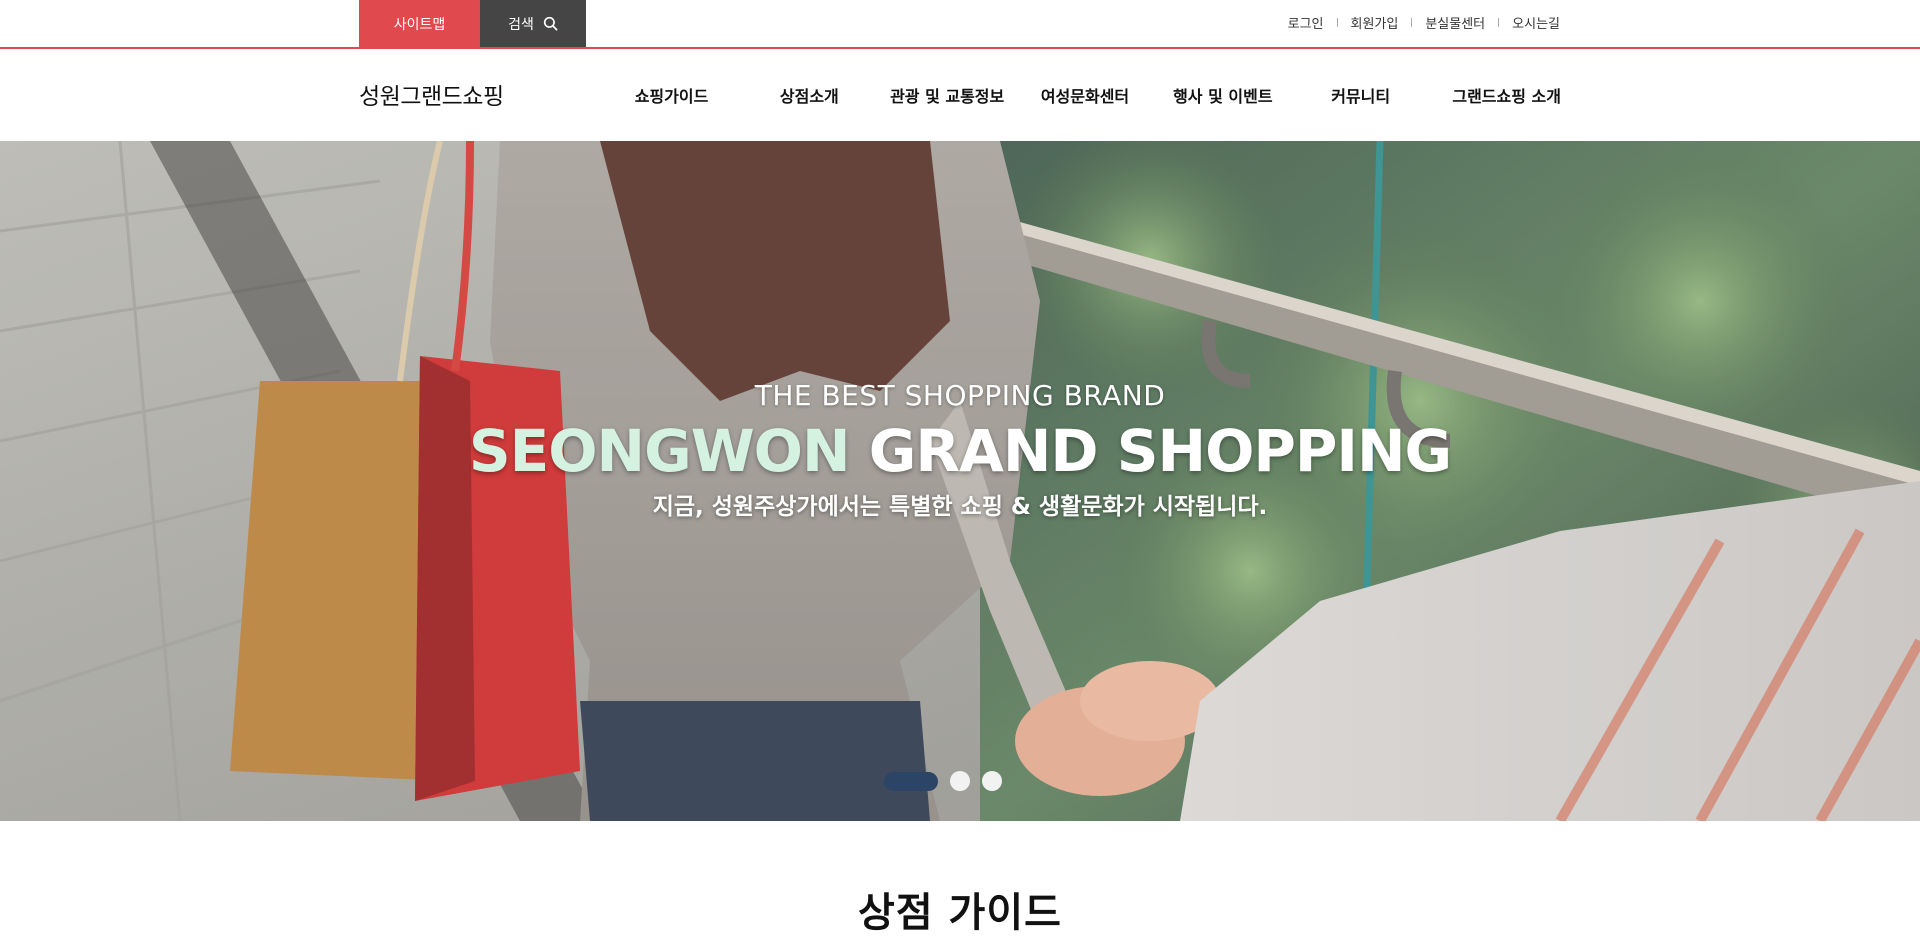 The image size is (1920, 937). I want to click on slider-pagination, so click(943, 781).